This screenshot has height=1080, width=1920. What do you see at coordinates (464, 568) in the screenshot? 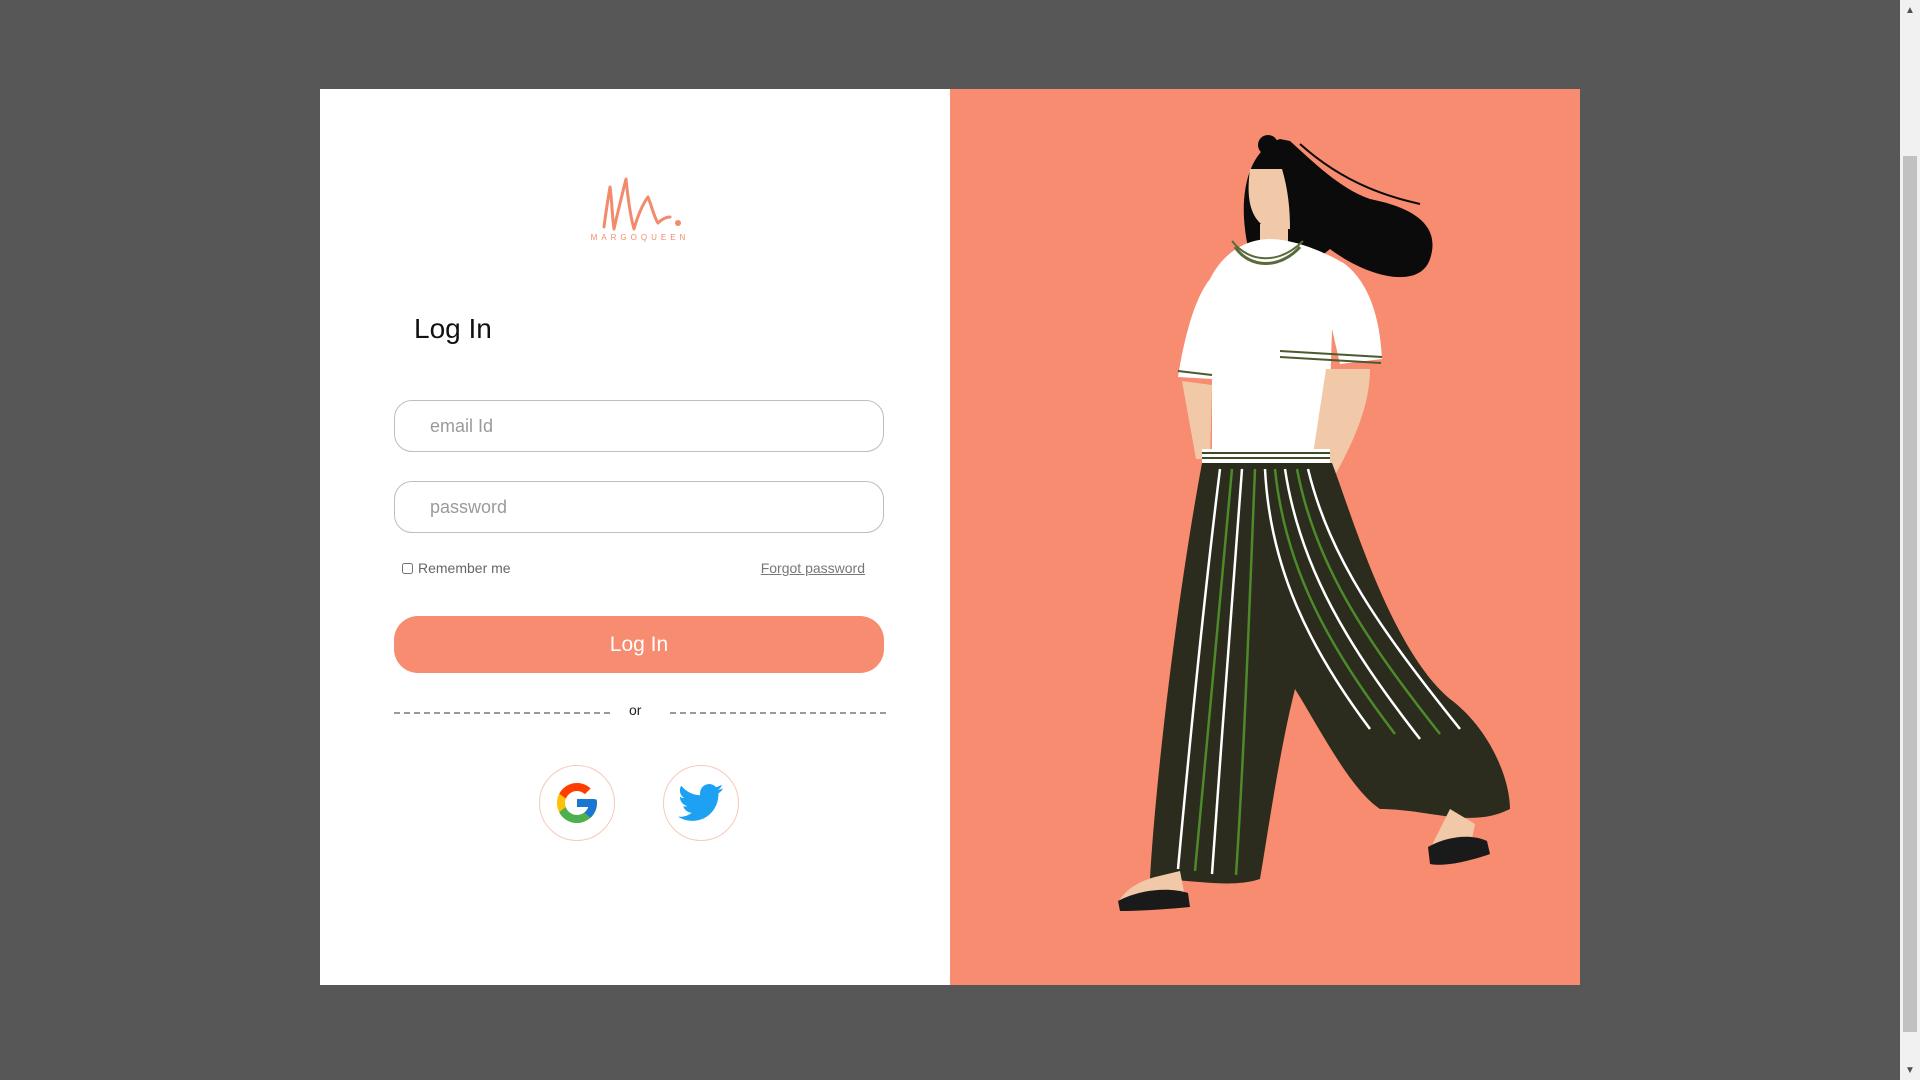
I see `remember-me-label: Remember me` at bounding box center [464, 568].